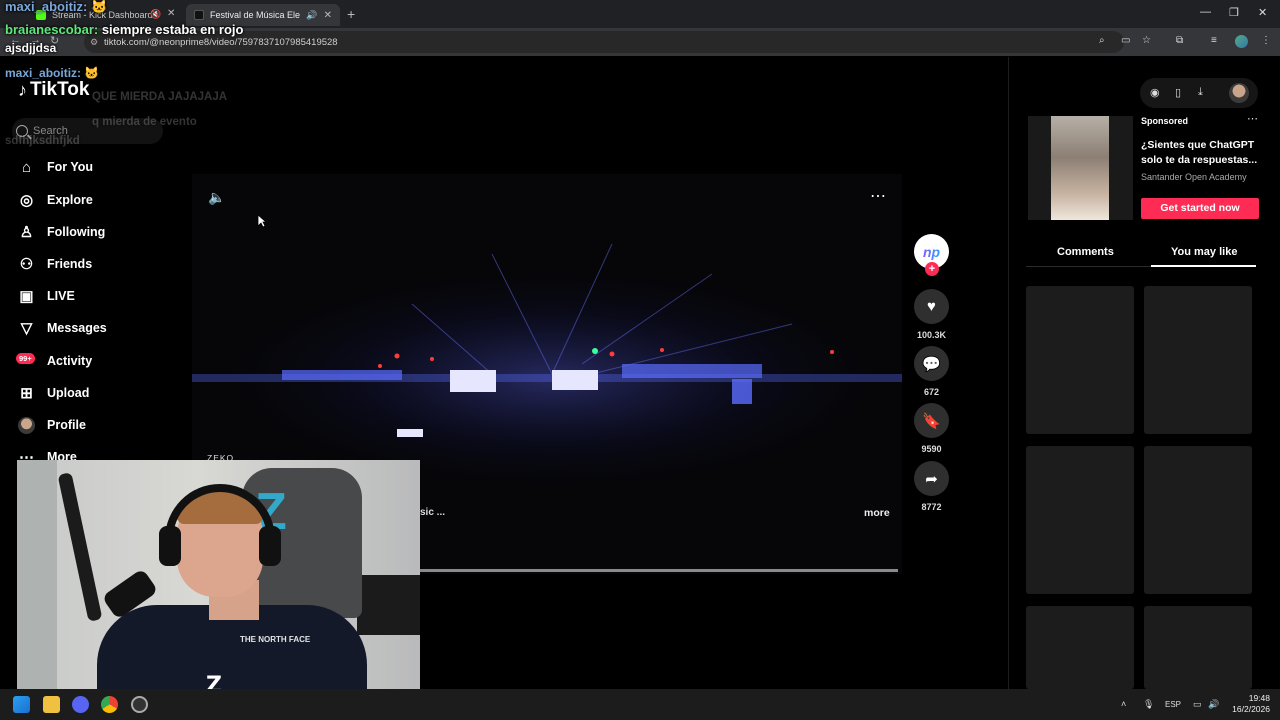  What do you see at coordinates (1248, 704) in the screenshot?
I see `taskbar-clock: 19:48 16/2/2026` at bounding box center [1248, 704].